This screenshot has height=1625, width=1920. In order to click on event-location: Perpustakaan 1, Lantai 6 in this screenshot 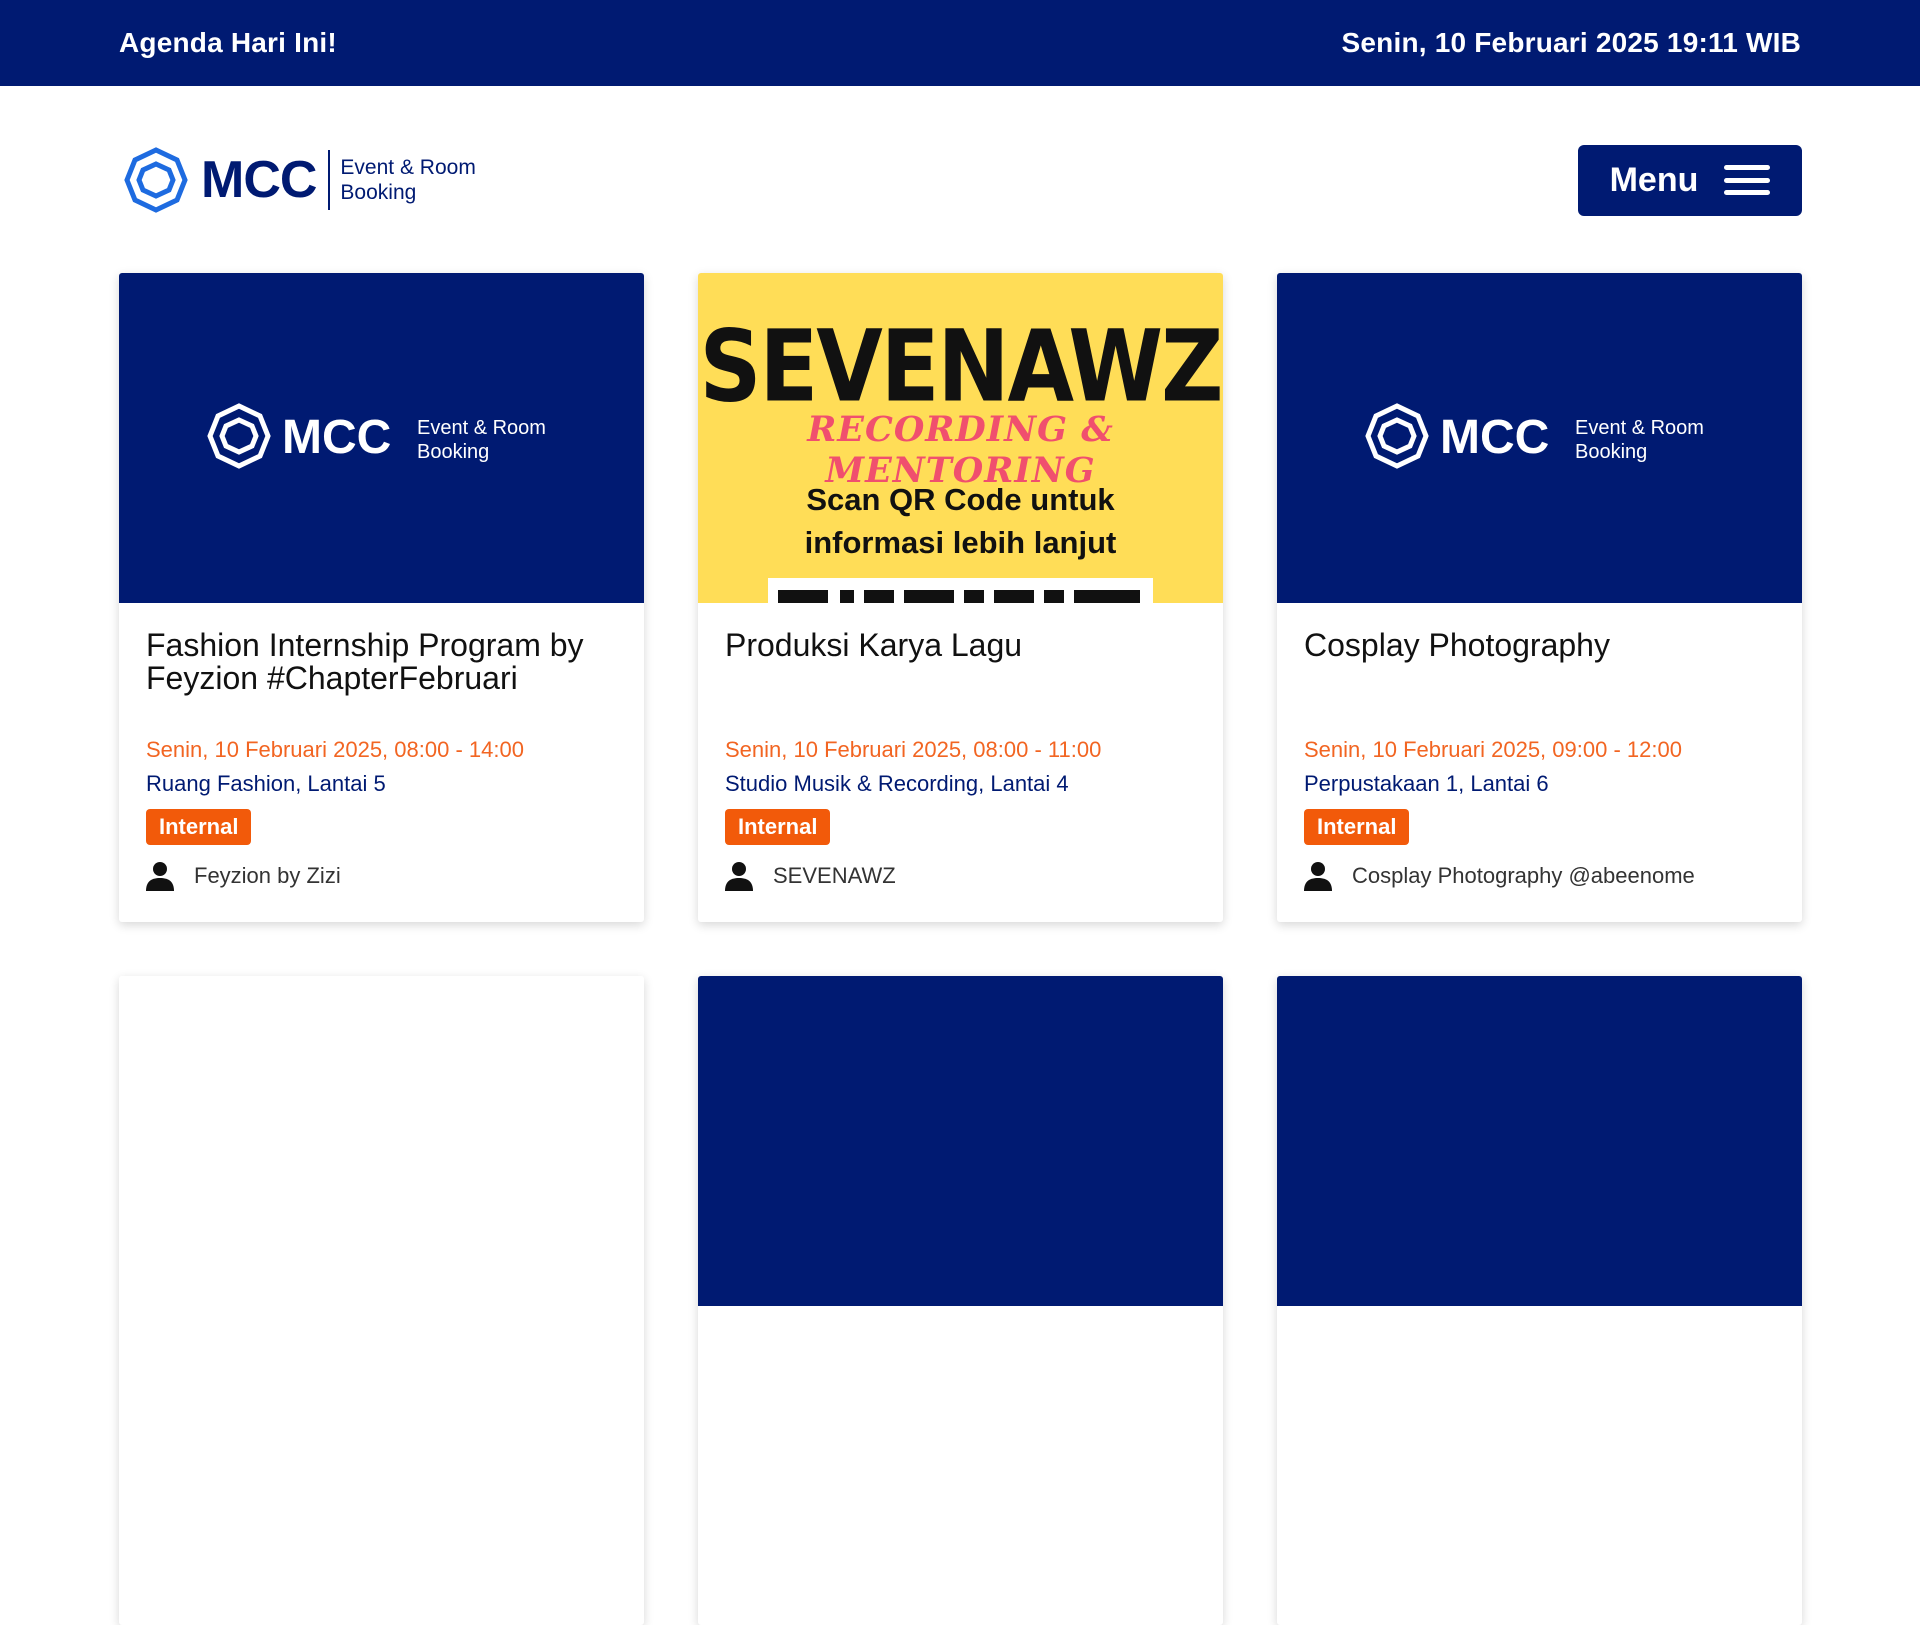, I will do `click(1426, 783)`.